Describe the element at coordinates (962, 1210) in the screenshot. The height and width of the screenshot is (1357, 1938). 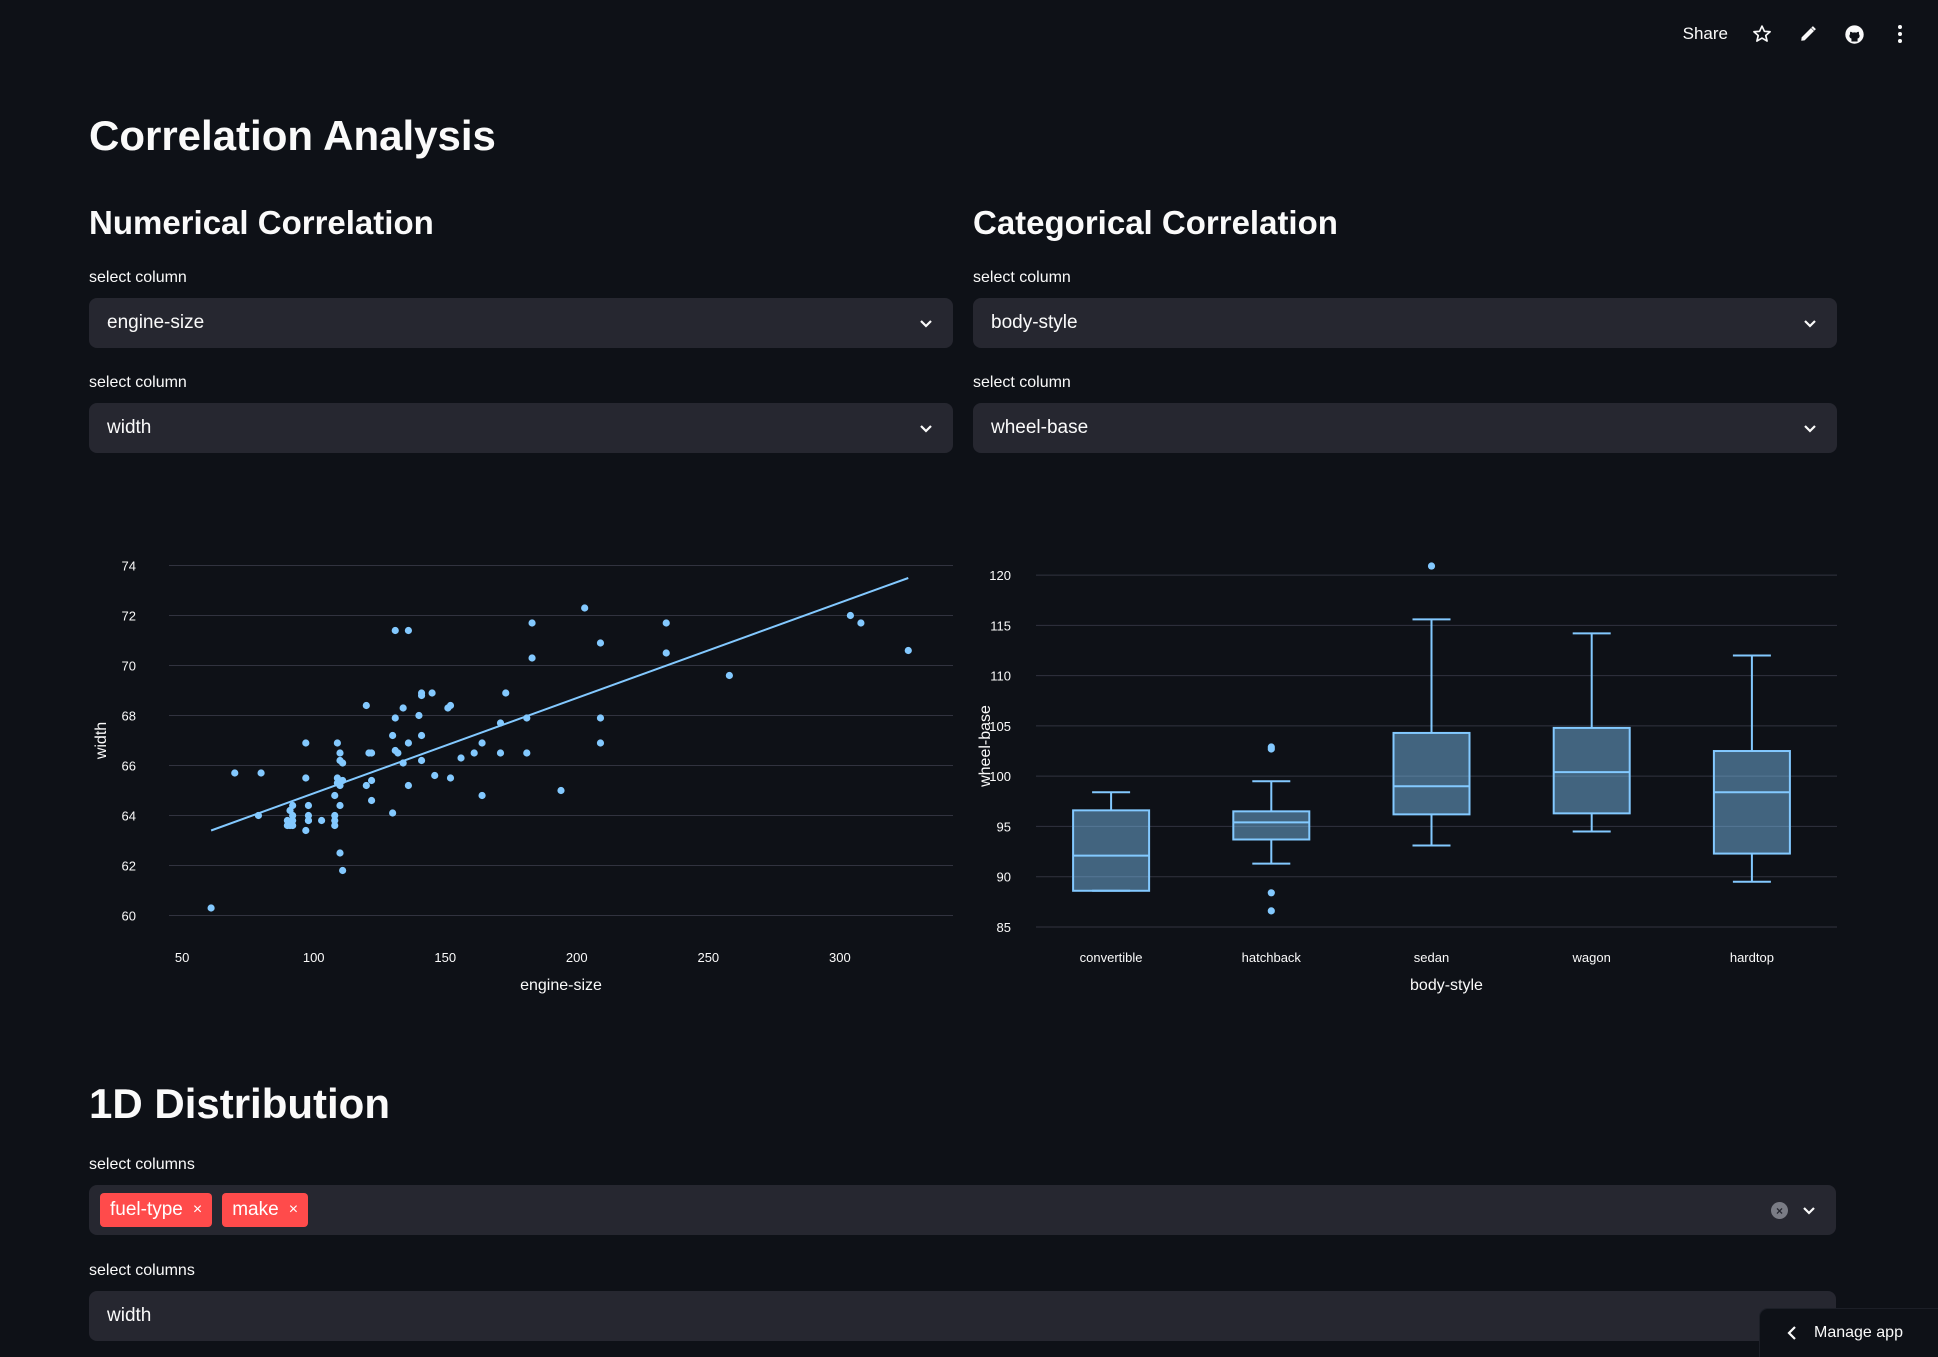
I see `columns-multiselect: fuel-type × make × ×` at that location.